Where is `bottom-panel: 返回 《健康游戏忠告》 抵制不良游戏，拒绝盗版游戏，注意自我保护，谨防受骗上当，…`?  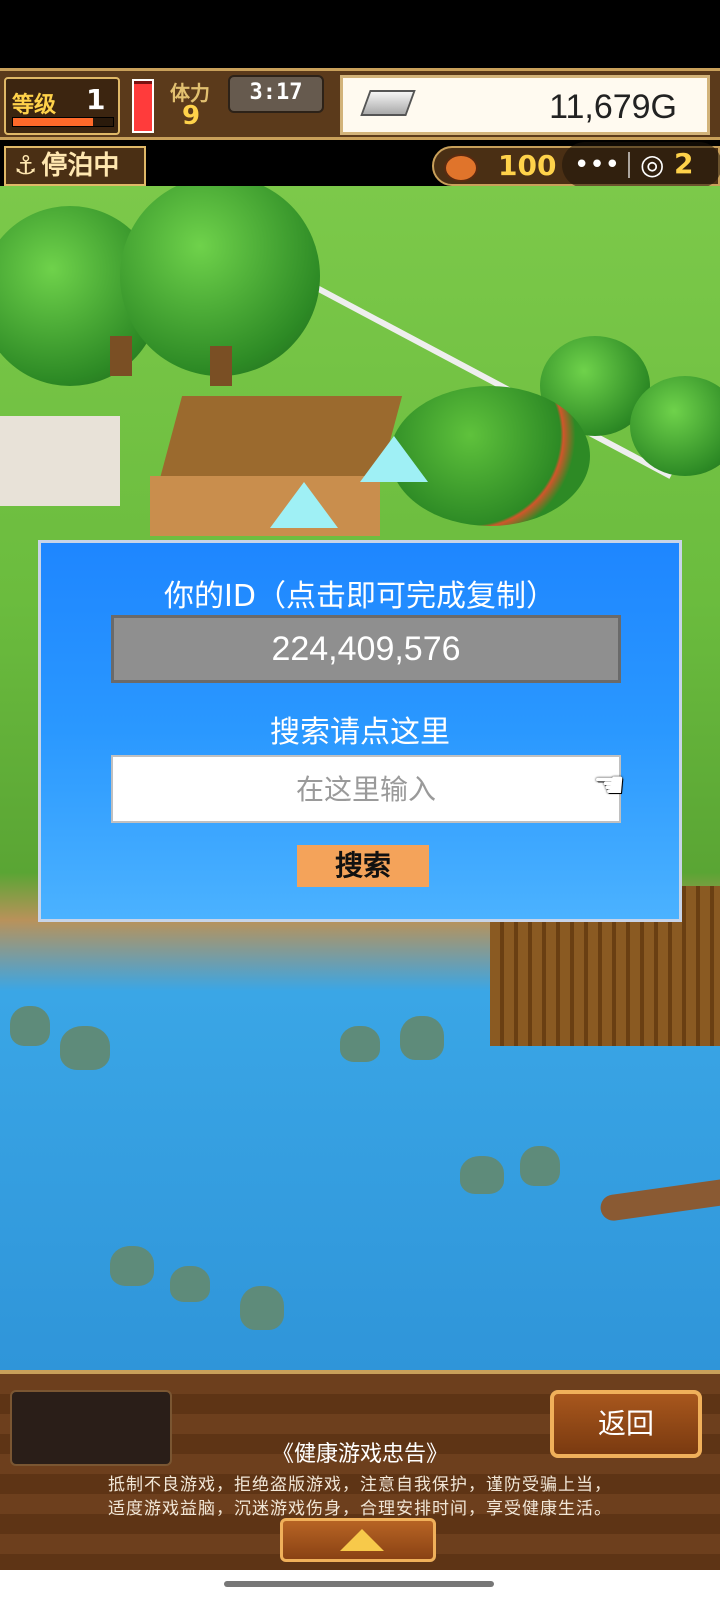 bottom-panel: 返回 《健康游戏忠告》 抵制不良游戏，拒绝盗版游戏，注意自我保护，谨防受骗上当，… is located at coordinates (360, 1470).